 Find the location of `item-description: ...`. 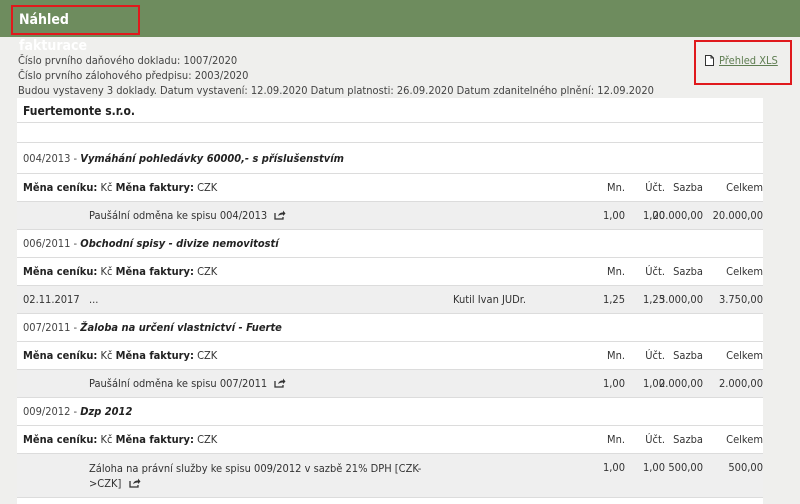

item-description: ... is located at coordinates (94, 299).